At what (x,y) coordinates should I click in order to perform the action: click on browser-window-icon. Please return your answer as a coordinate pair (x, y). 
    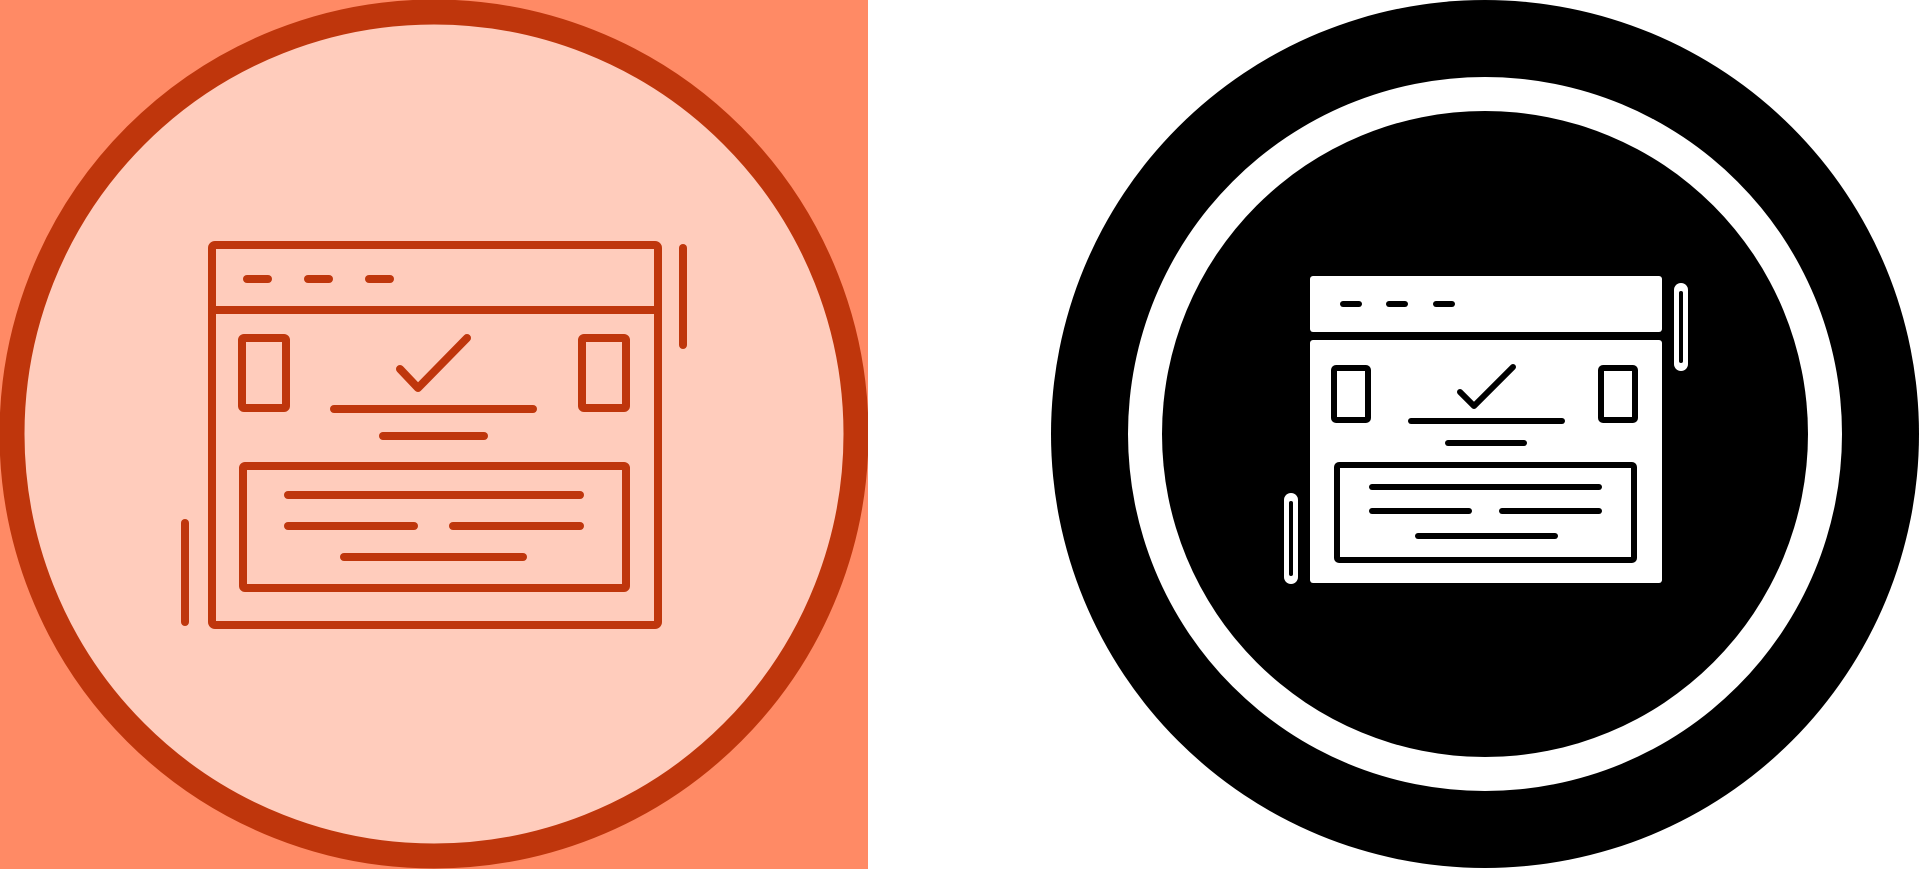
    Looking at the image, I should click on (1486, 430).